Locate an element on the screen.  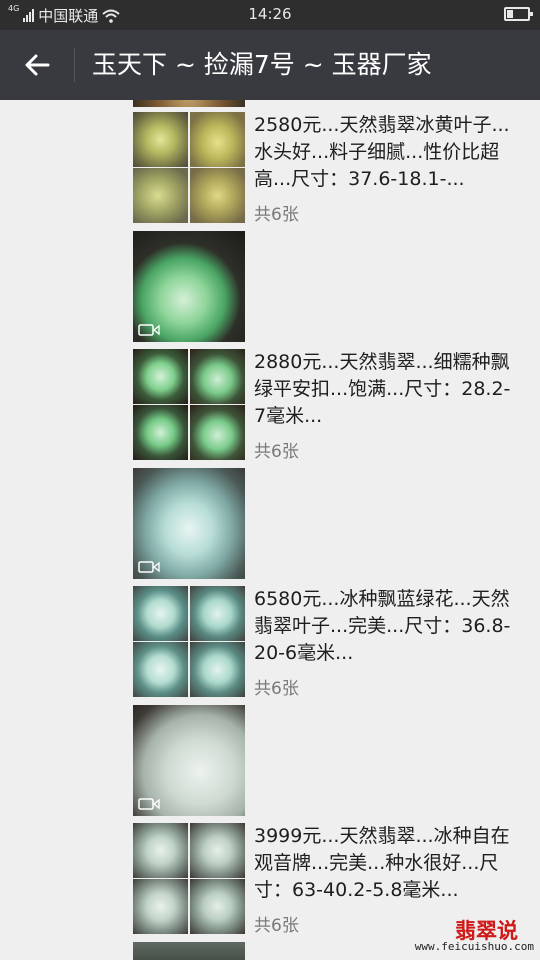
title-divider is located at coordinates (74, 65).